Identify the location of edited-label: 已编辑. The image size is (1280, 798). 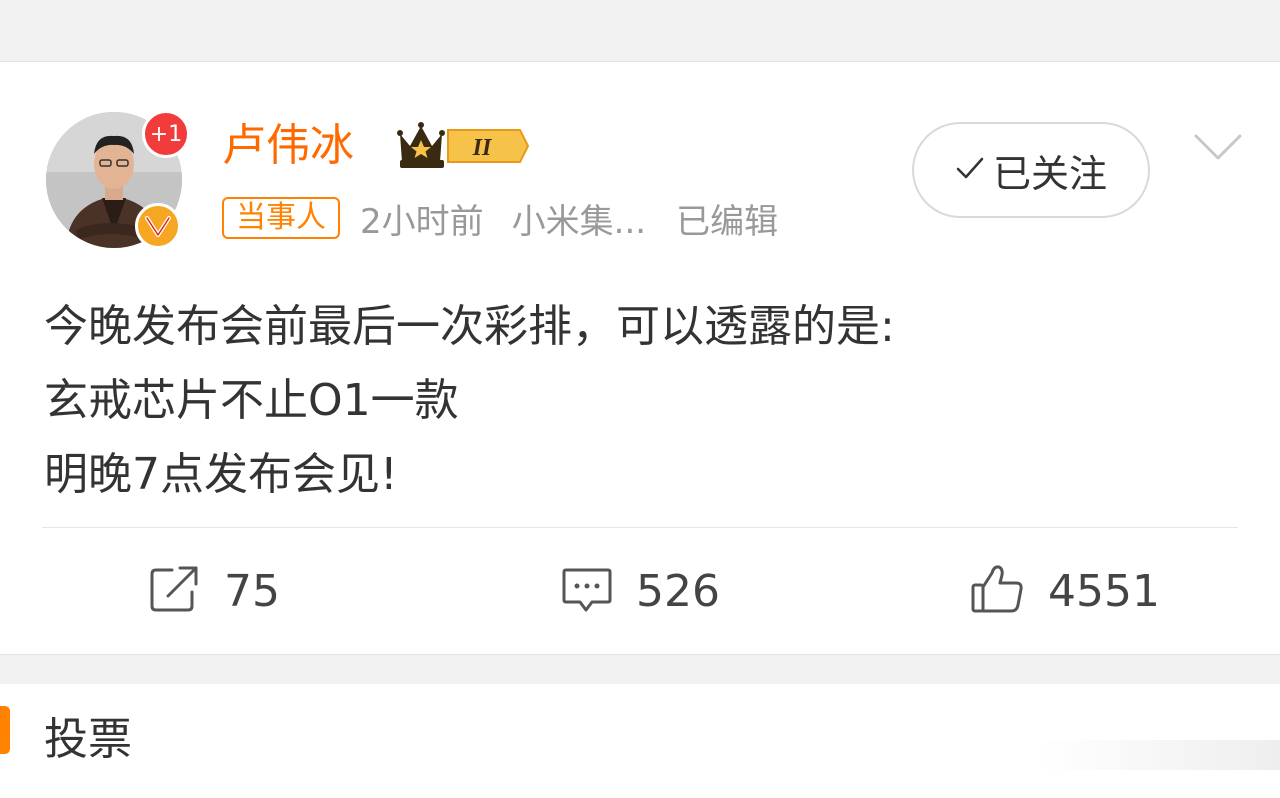
(727, 218).